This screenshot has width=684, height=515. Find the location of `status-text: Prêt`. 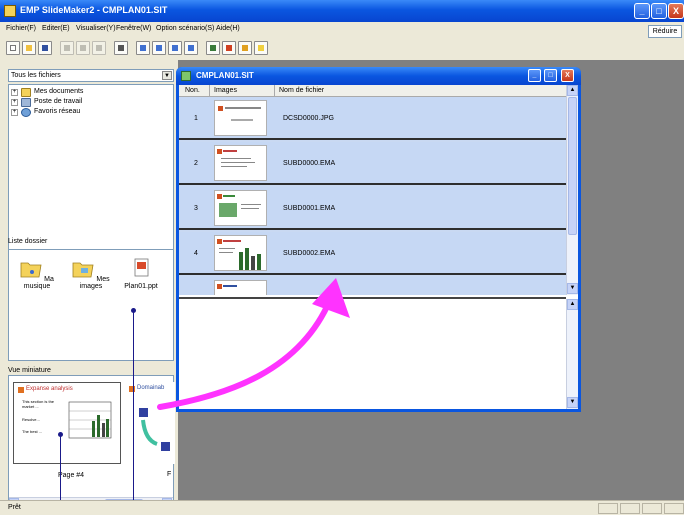

status-text: Prêt is located at coordinates (14, 507).